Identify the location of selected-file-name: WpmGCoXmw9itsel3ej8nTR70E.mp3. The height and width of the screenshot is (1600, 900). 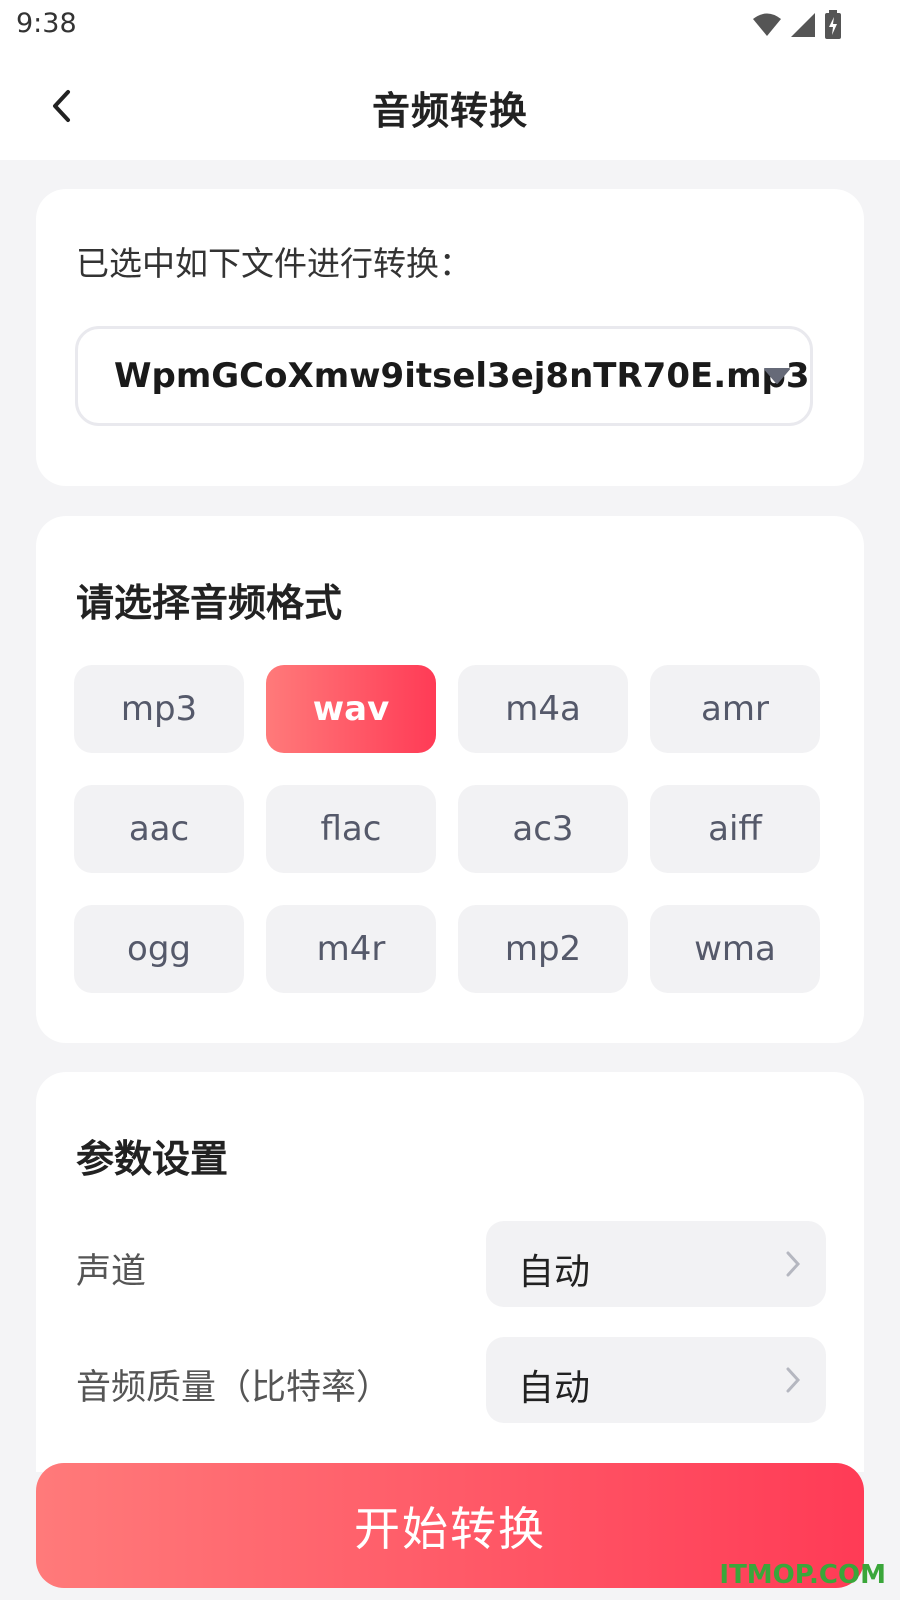
(462, 376).